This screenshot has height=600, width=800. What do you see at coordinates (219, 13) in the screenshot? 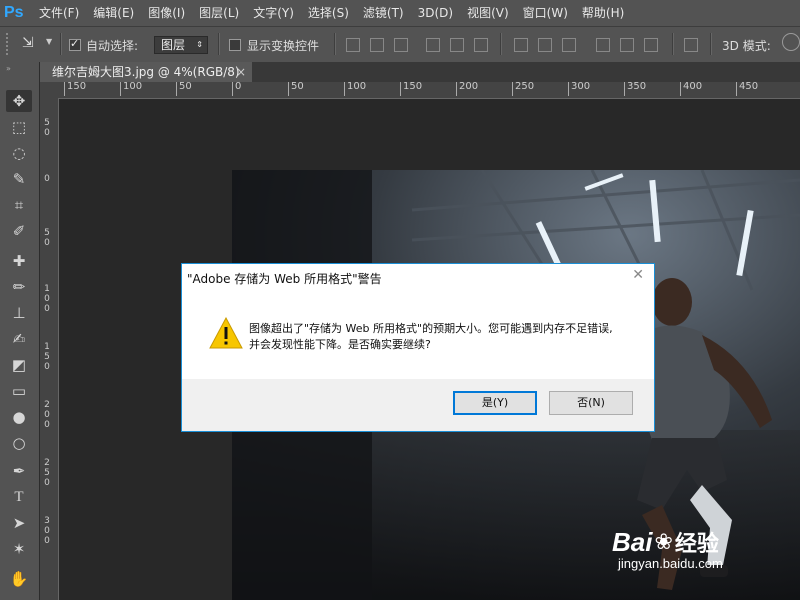
I see `menu-layer: 图层(L)` at bounding box center [219, 13].